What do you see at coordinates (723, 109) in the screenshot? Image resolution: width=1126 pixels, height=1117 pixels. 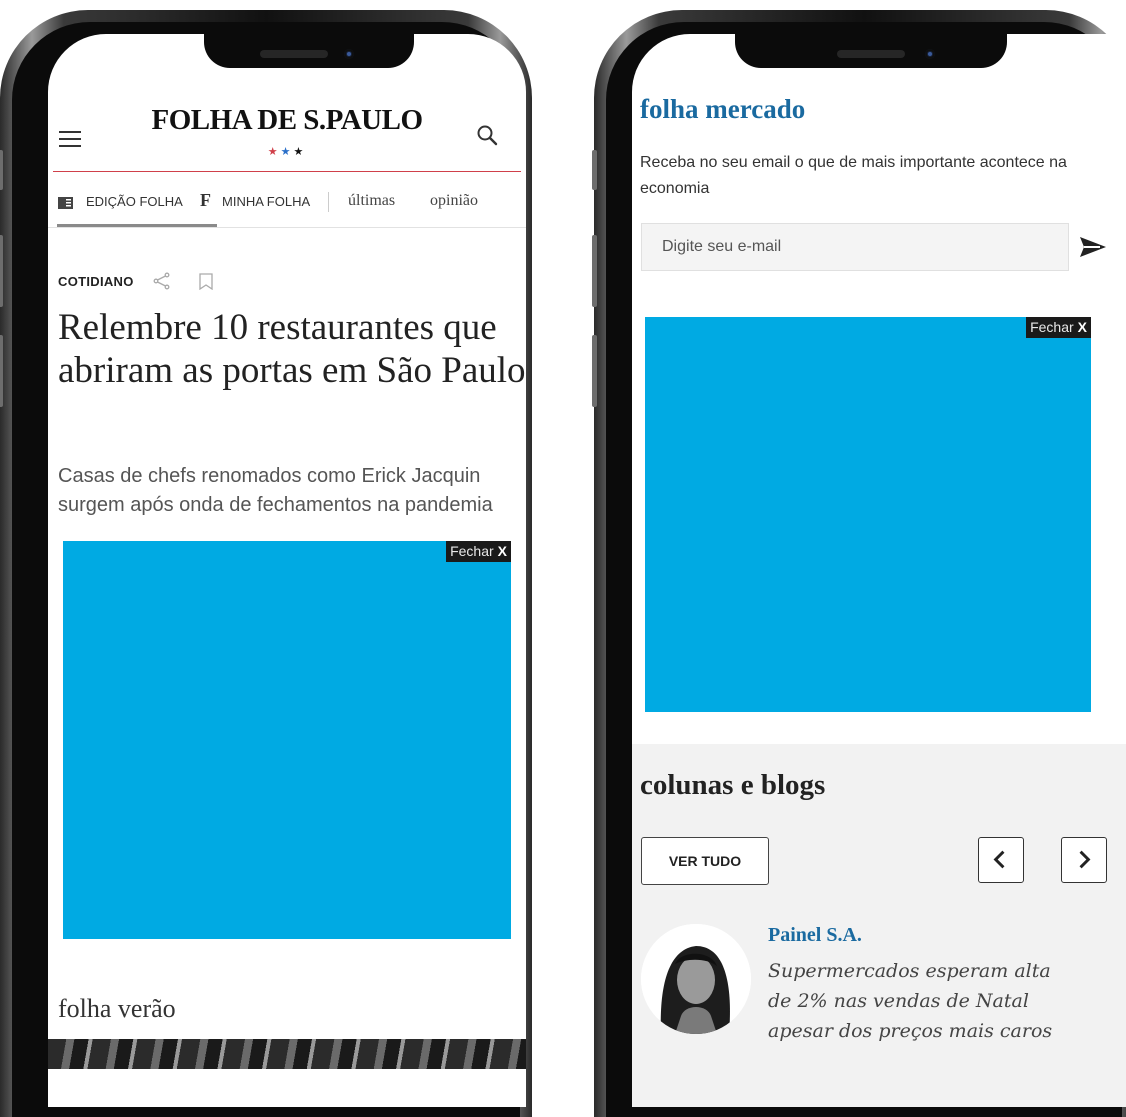 I see `newsletter-title: folha mercado` at bounding box center [723, 109].